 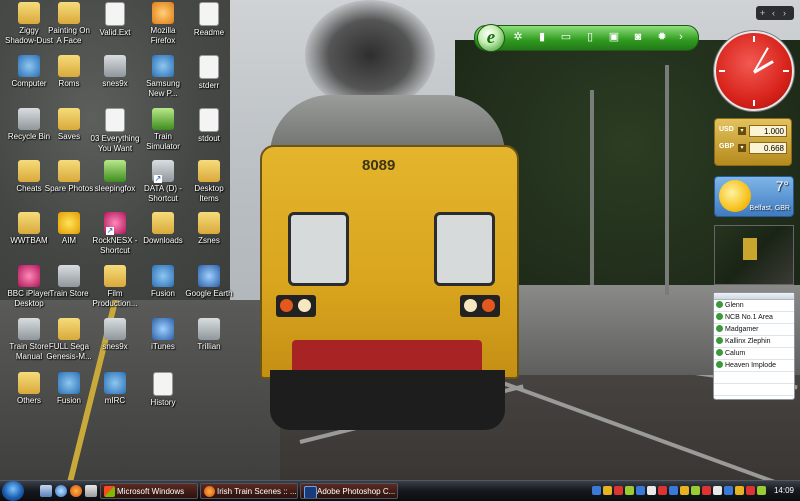 I want to click on switch-windows-icon, so click(x=91, y=491).